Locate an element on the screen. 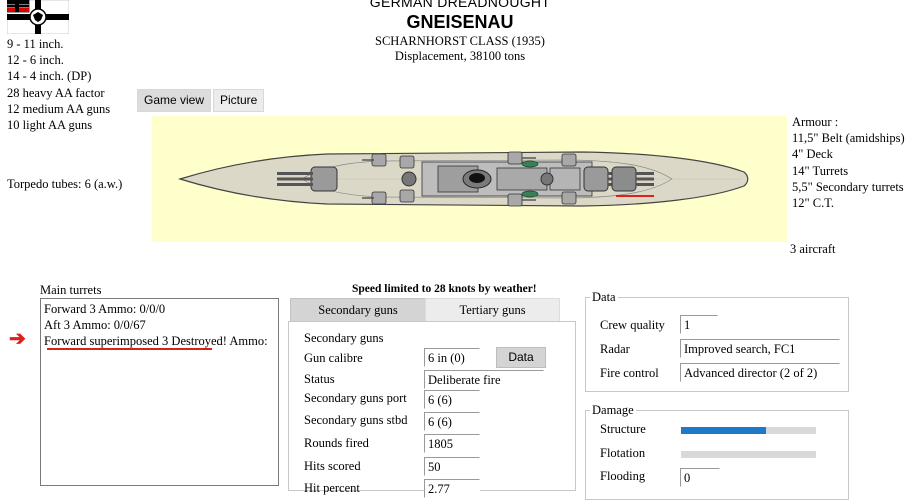 The width and height of the screenshot is (921, 500). naval-ensign-flag is located at coordinates (38, 17).